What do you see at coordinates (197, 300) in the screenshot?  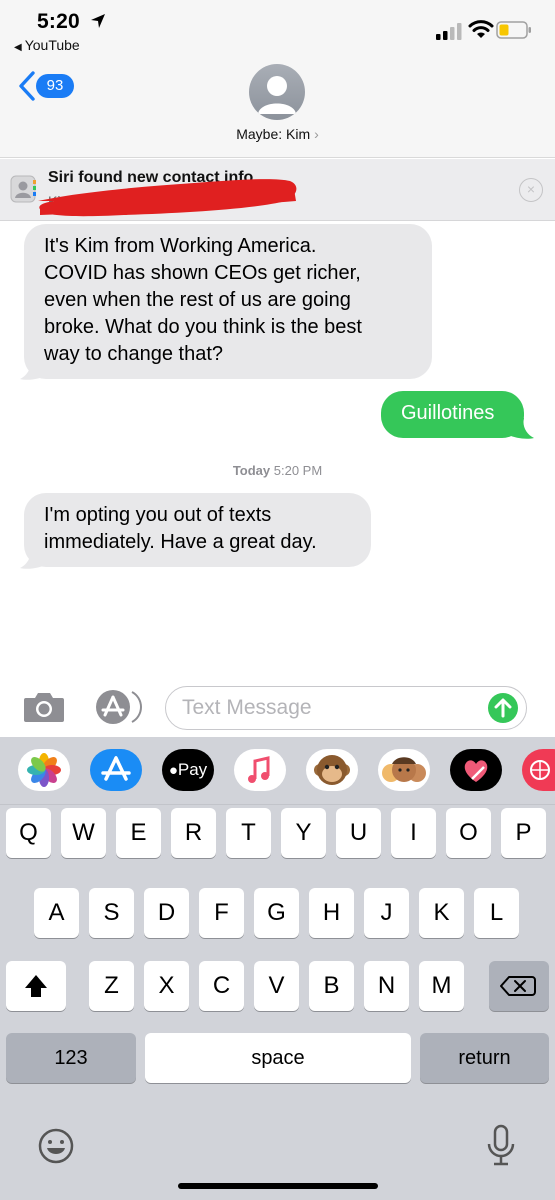 I see `message-text-line: even when the rest of us are going` at bounding box center [197, 300].